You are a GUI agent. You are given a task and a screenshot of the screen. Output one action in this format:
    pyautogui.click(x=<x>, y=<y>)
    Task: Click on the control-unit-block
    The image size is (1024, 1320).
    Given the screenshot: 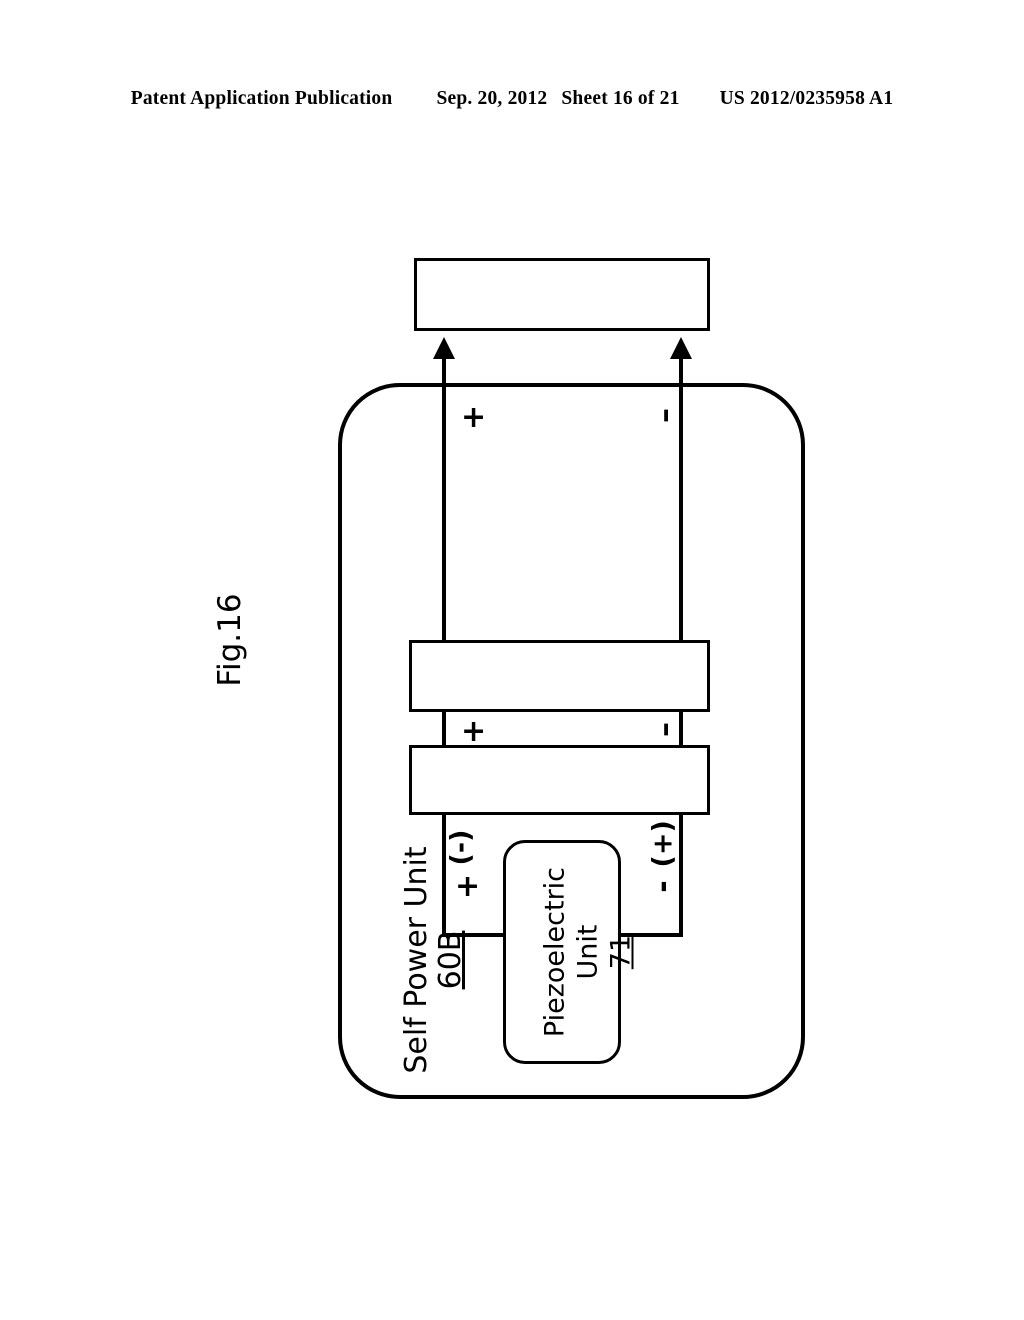 What is the action you would take?
    pyautogui.click(x=562, y=294)
    